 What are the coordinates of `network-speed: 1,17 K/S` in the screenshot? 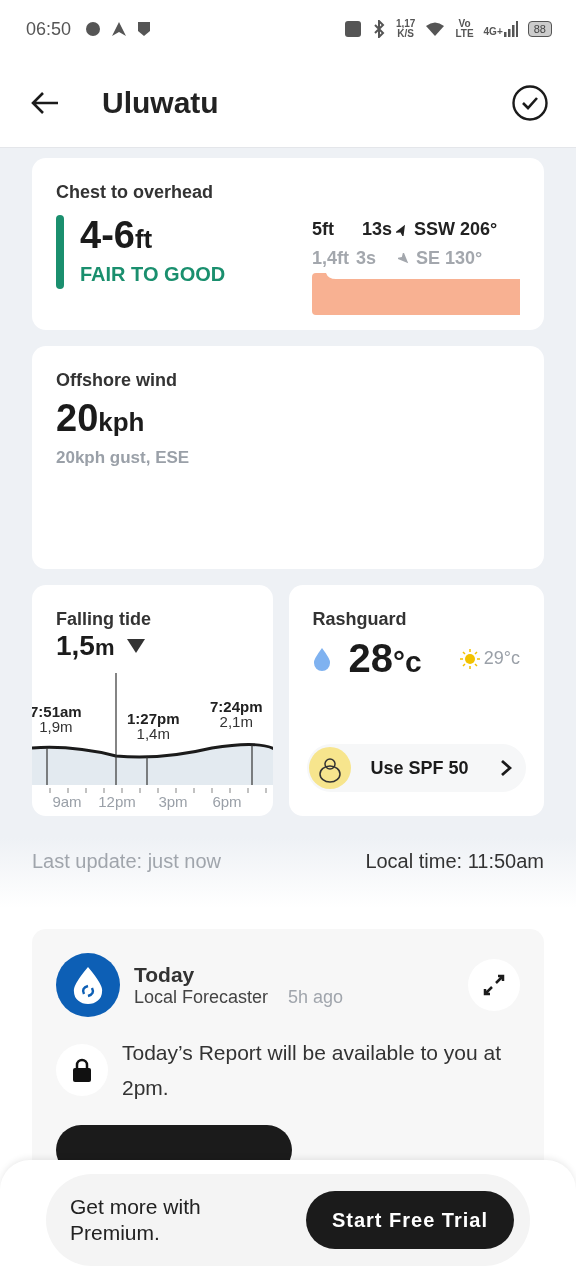 It's located at (405, 29).